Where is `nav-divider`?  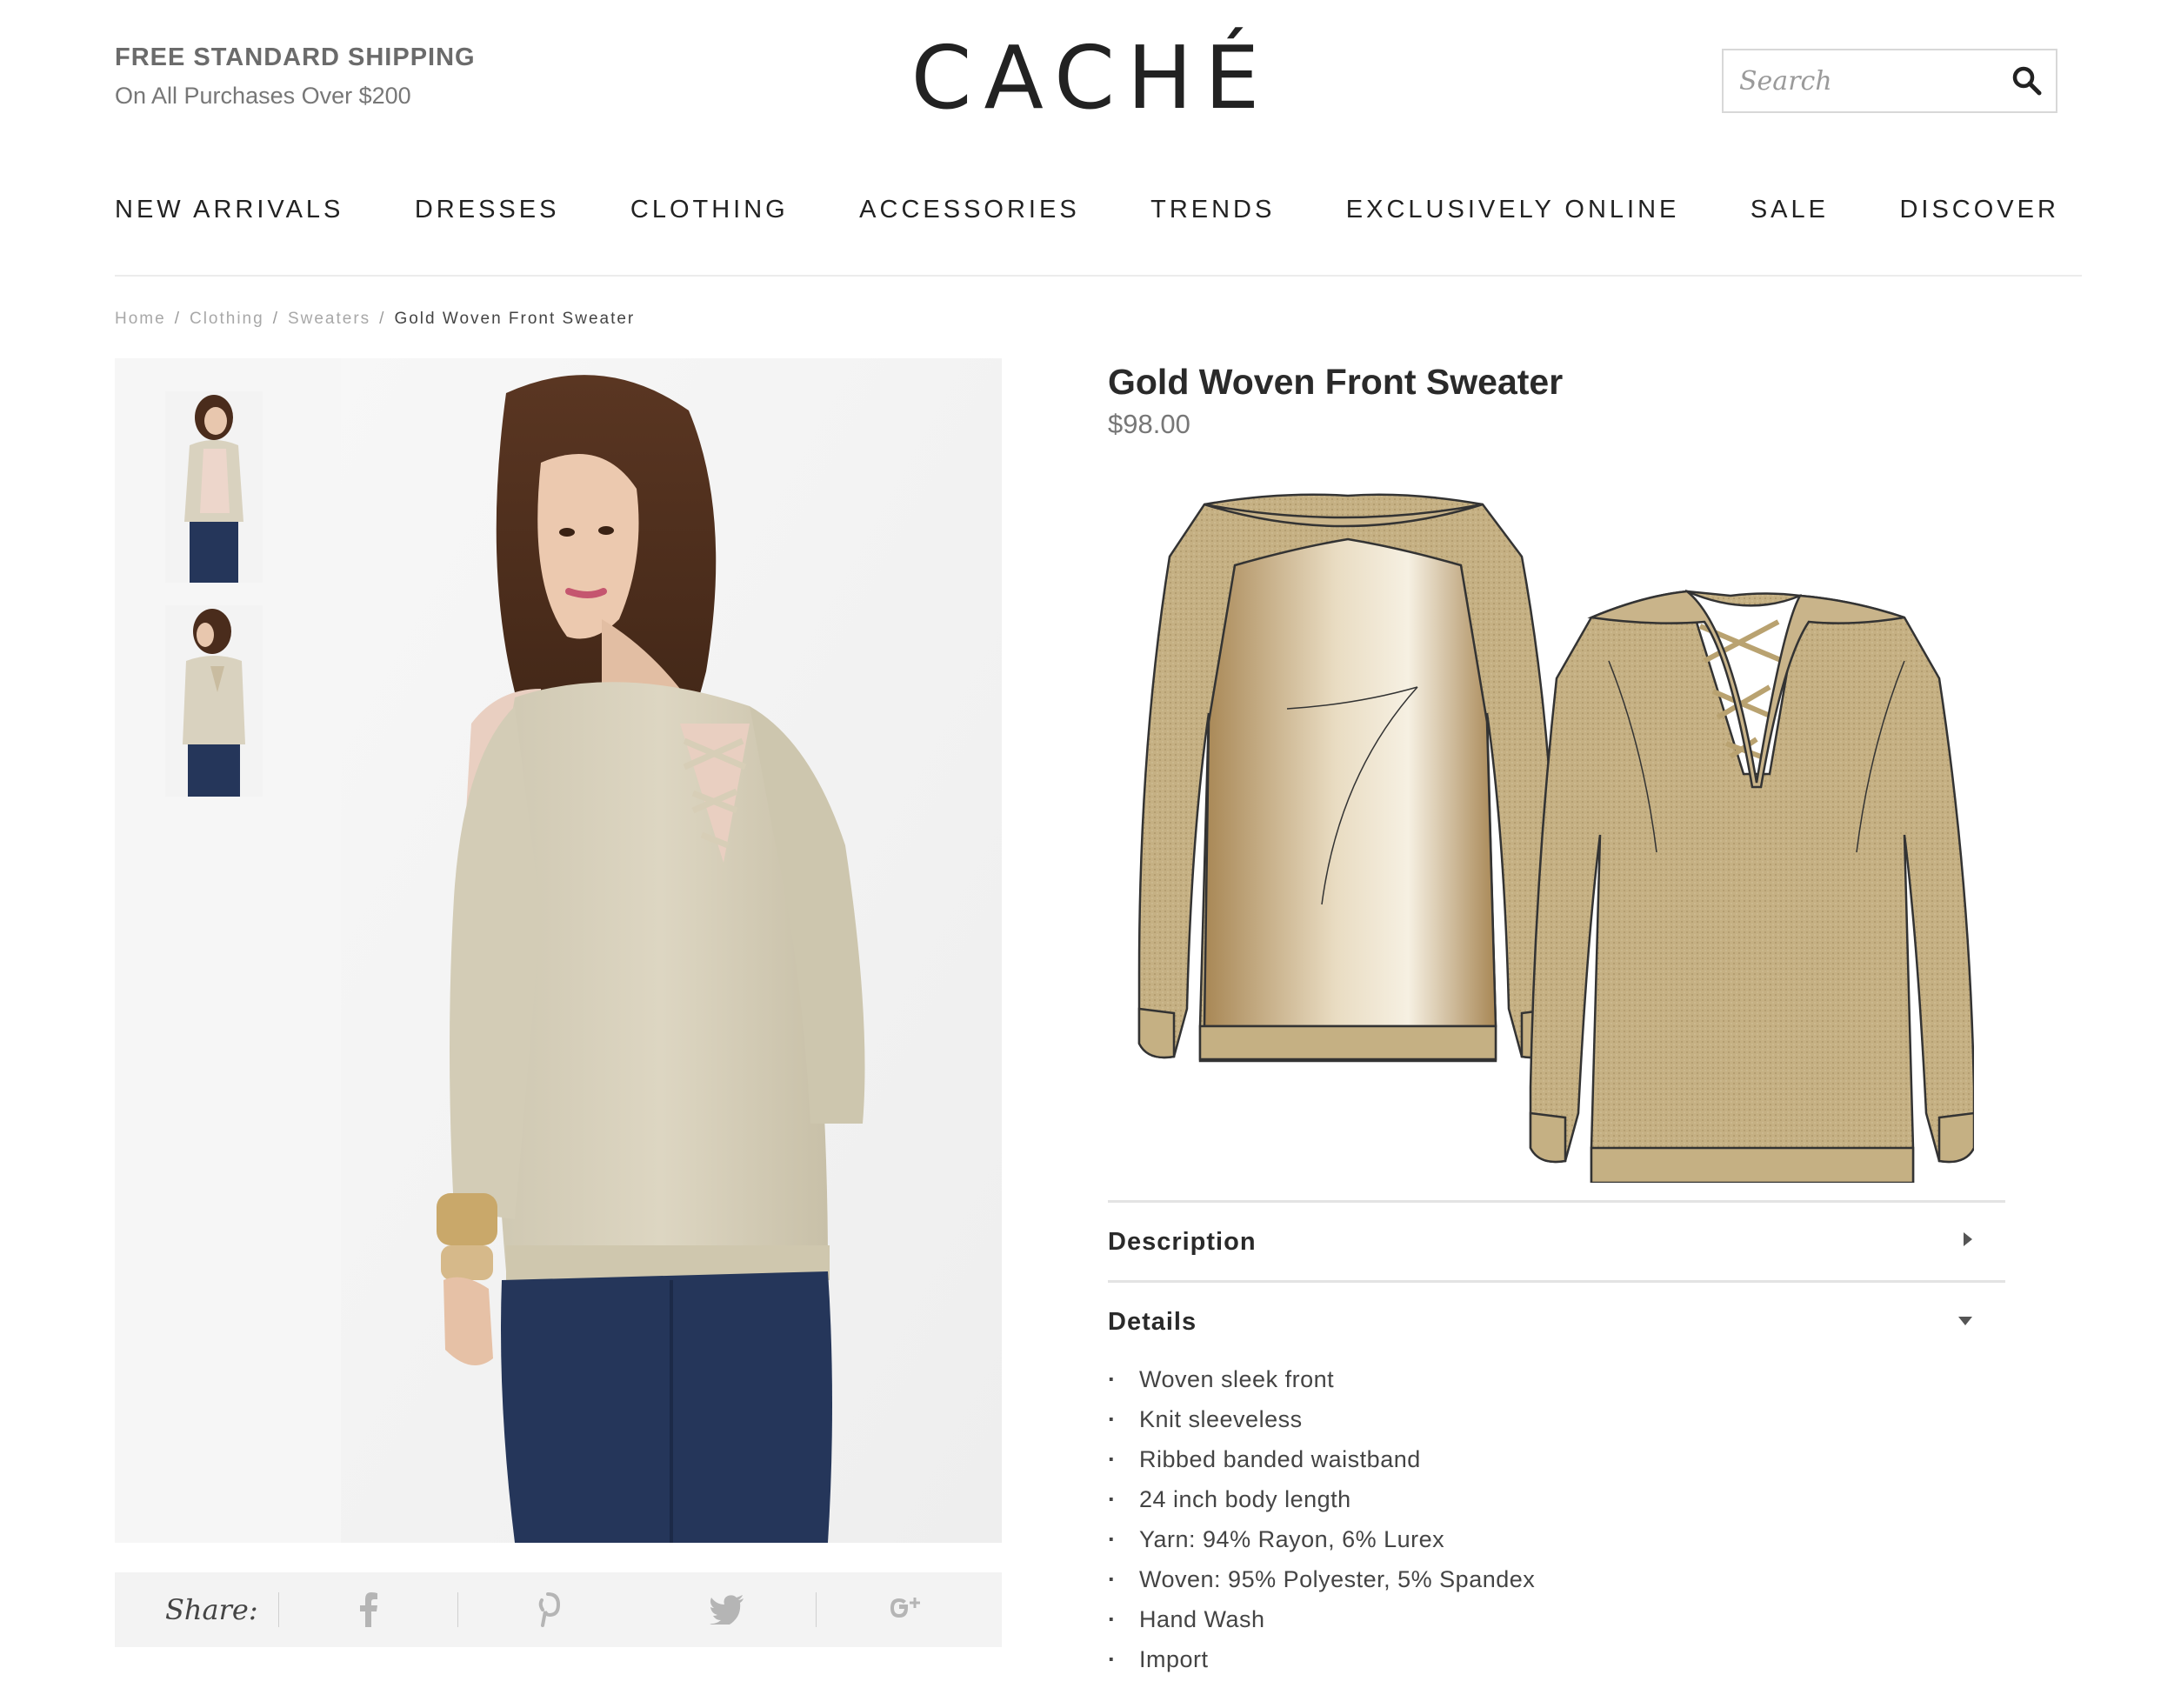
nav-divider is located at coordinates (1098, 276).